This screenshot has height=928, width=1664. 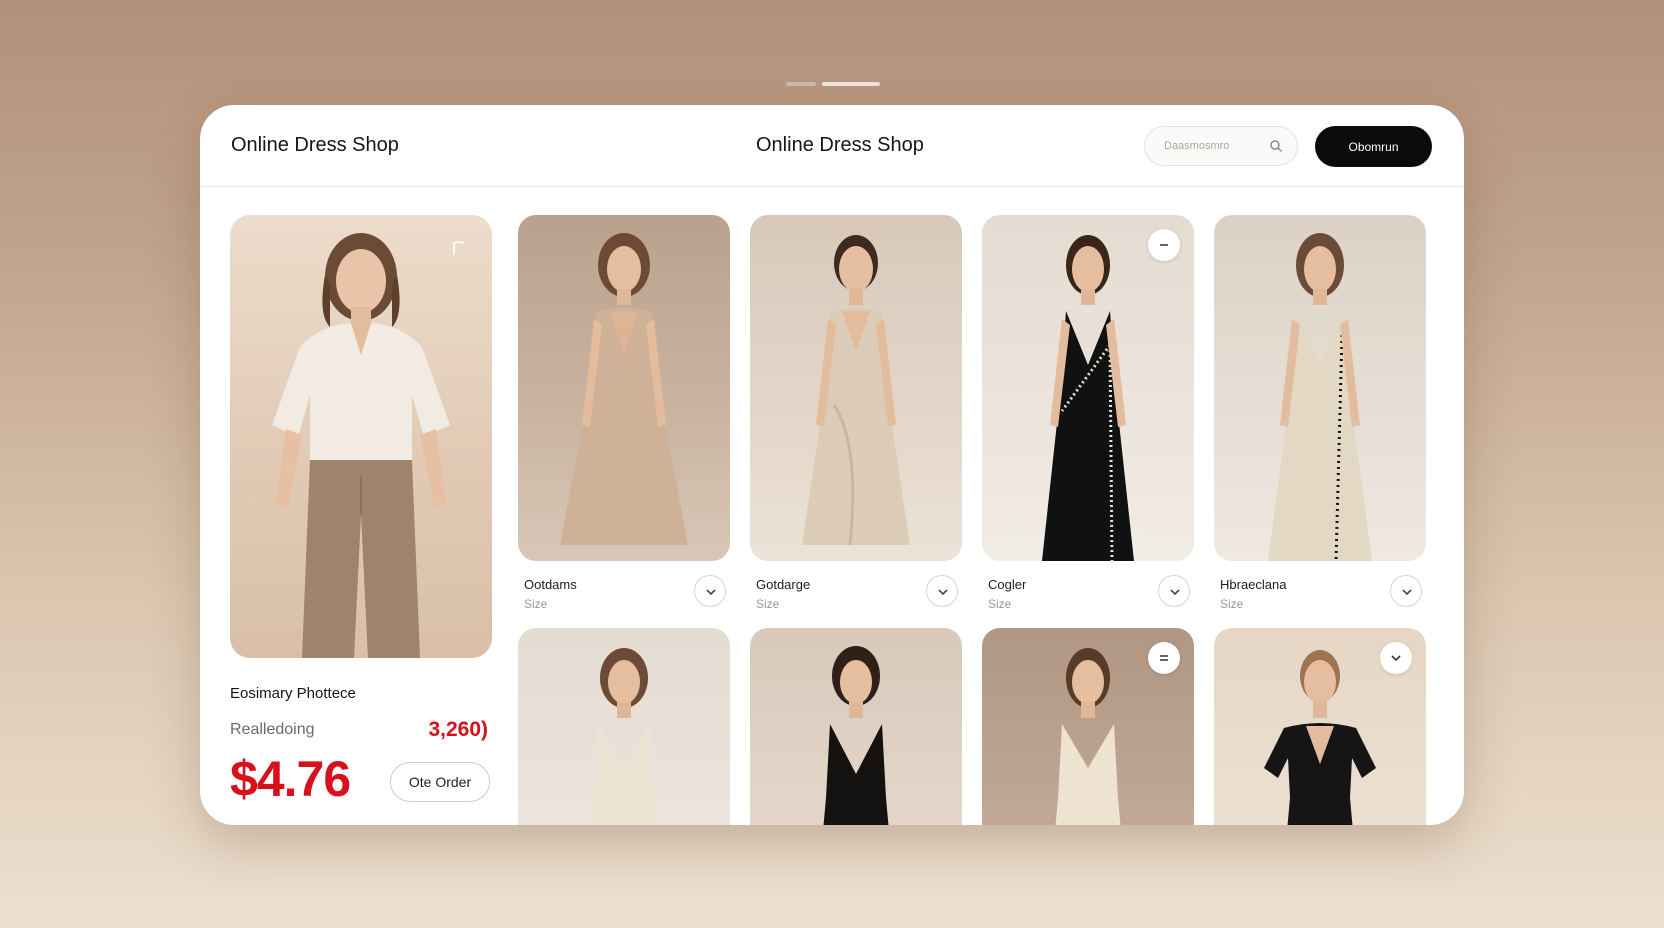 I want to click on flag-icon, so click(x=459, y=248).